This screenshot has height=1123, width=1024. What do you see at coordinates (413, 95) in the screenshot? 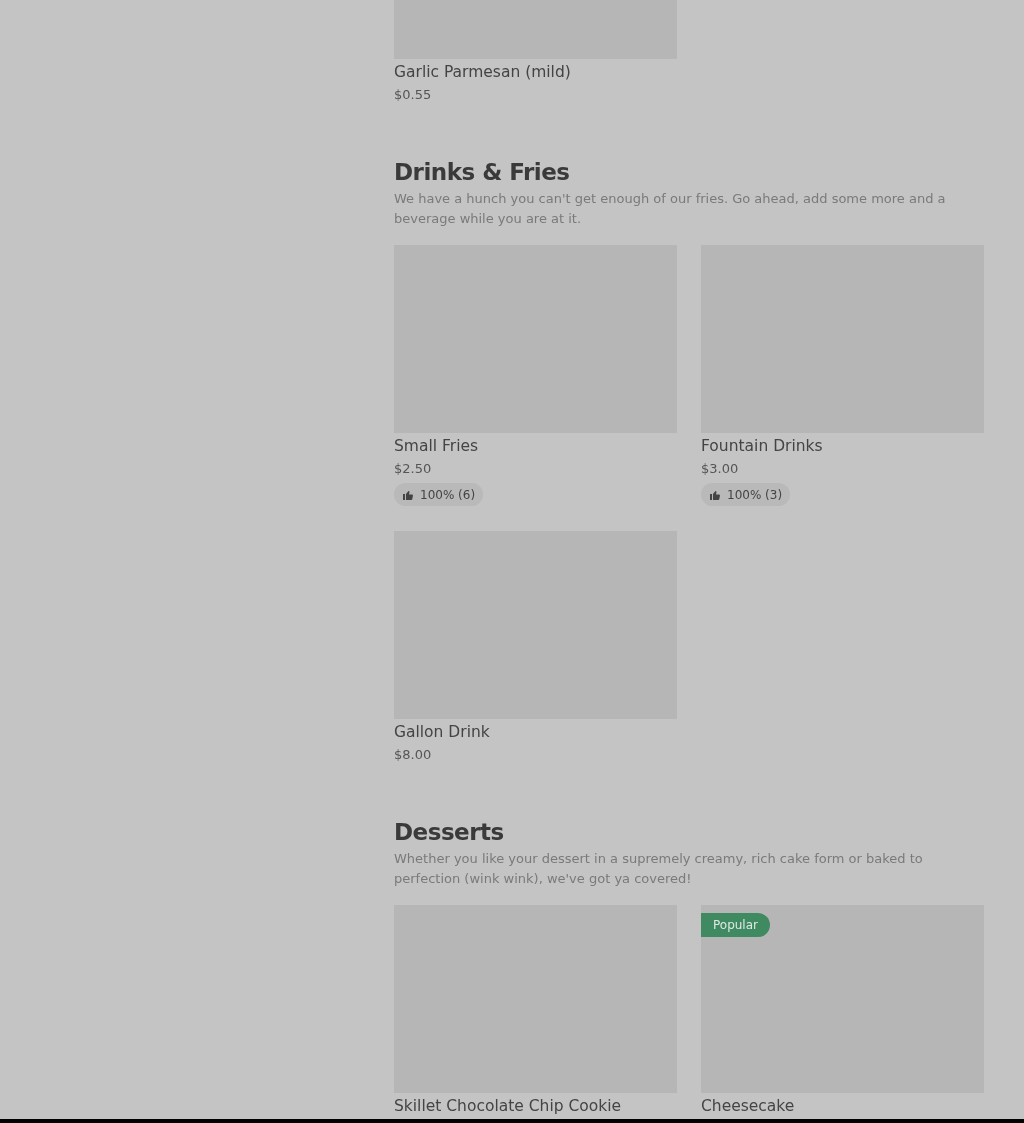
I see `item-price: $0.55` at bounding box center [413, 95].